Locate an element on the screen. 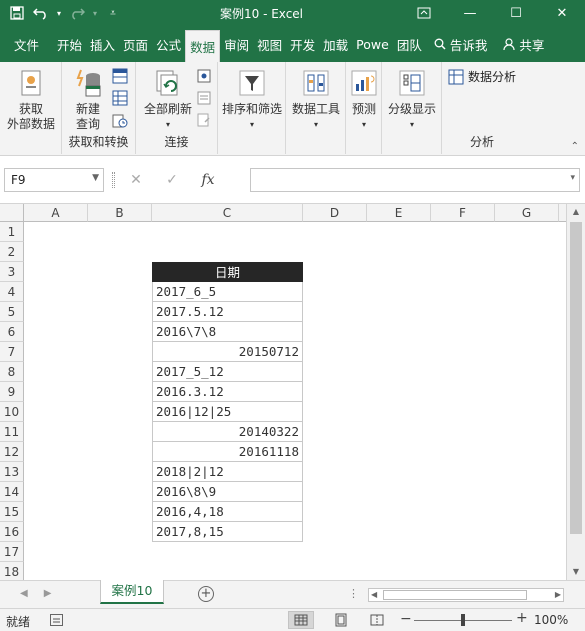 This screenshot has width=585, height=631. column-header-g: G is located at coordinates (527, 213).